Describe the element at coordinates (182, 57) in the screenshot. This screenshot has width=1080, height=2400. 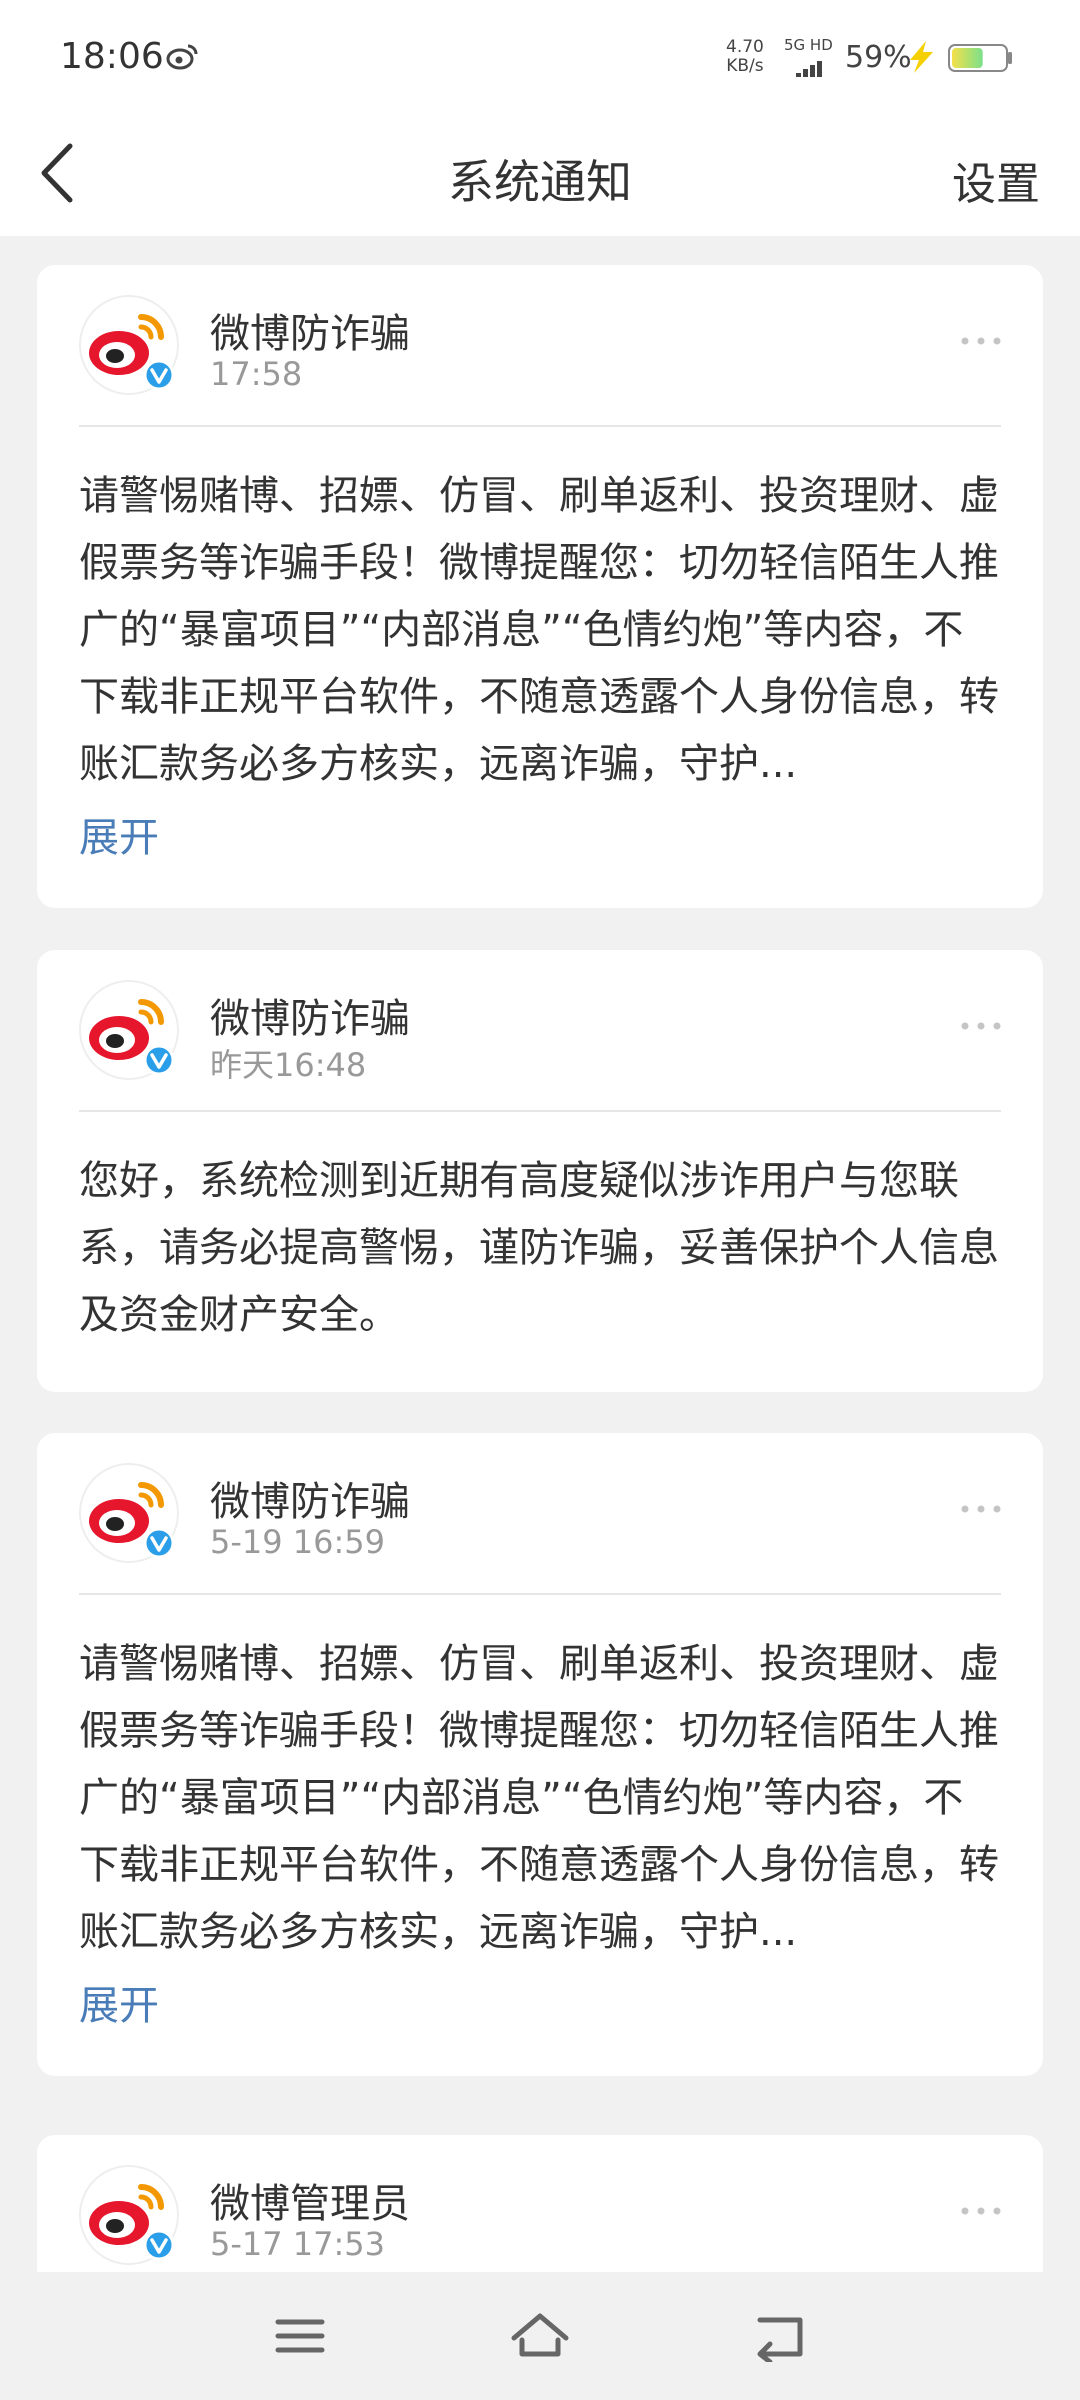
I see `weibo-icon` at that location.